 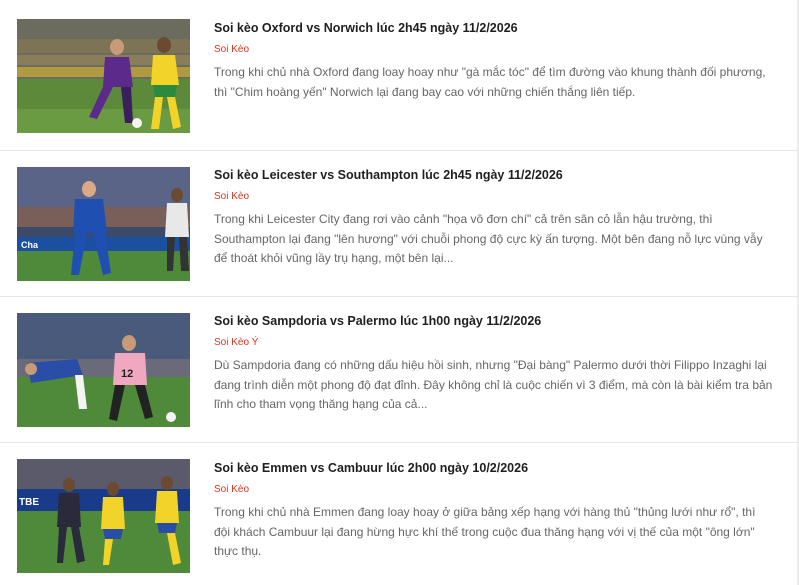 I want to click on article-thumbnail: TBE, so click(x=103, y=516).